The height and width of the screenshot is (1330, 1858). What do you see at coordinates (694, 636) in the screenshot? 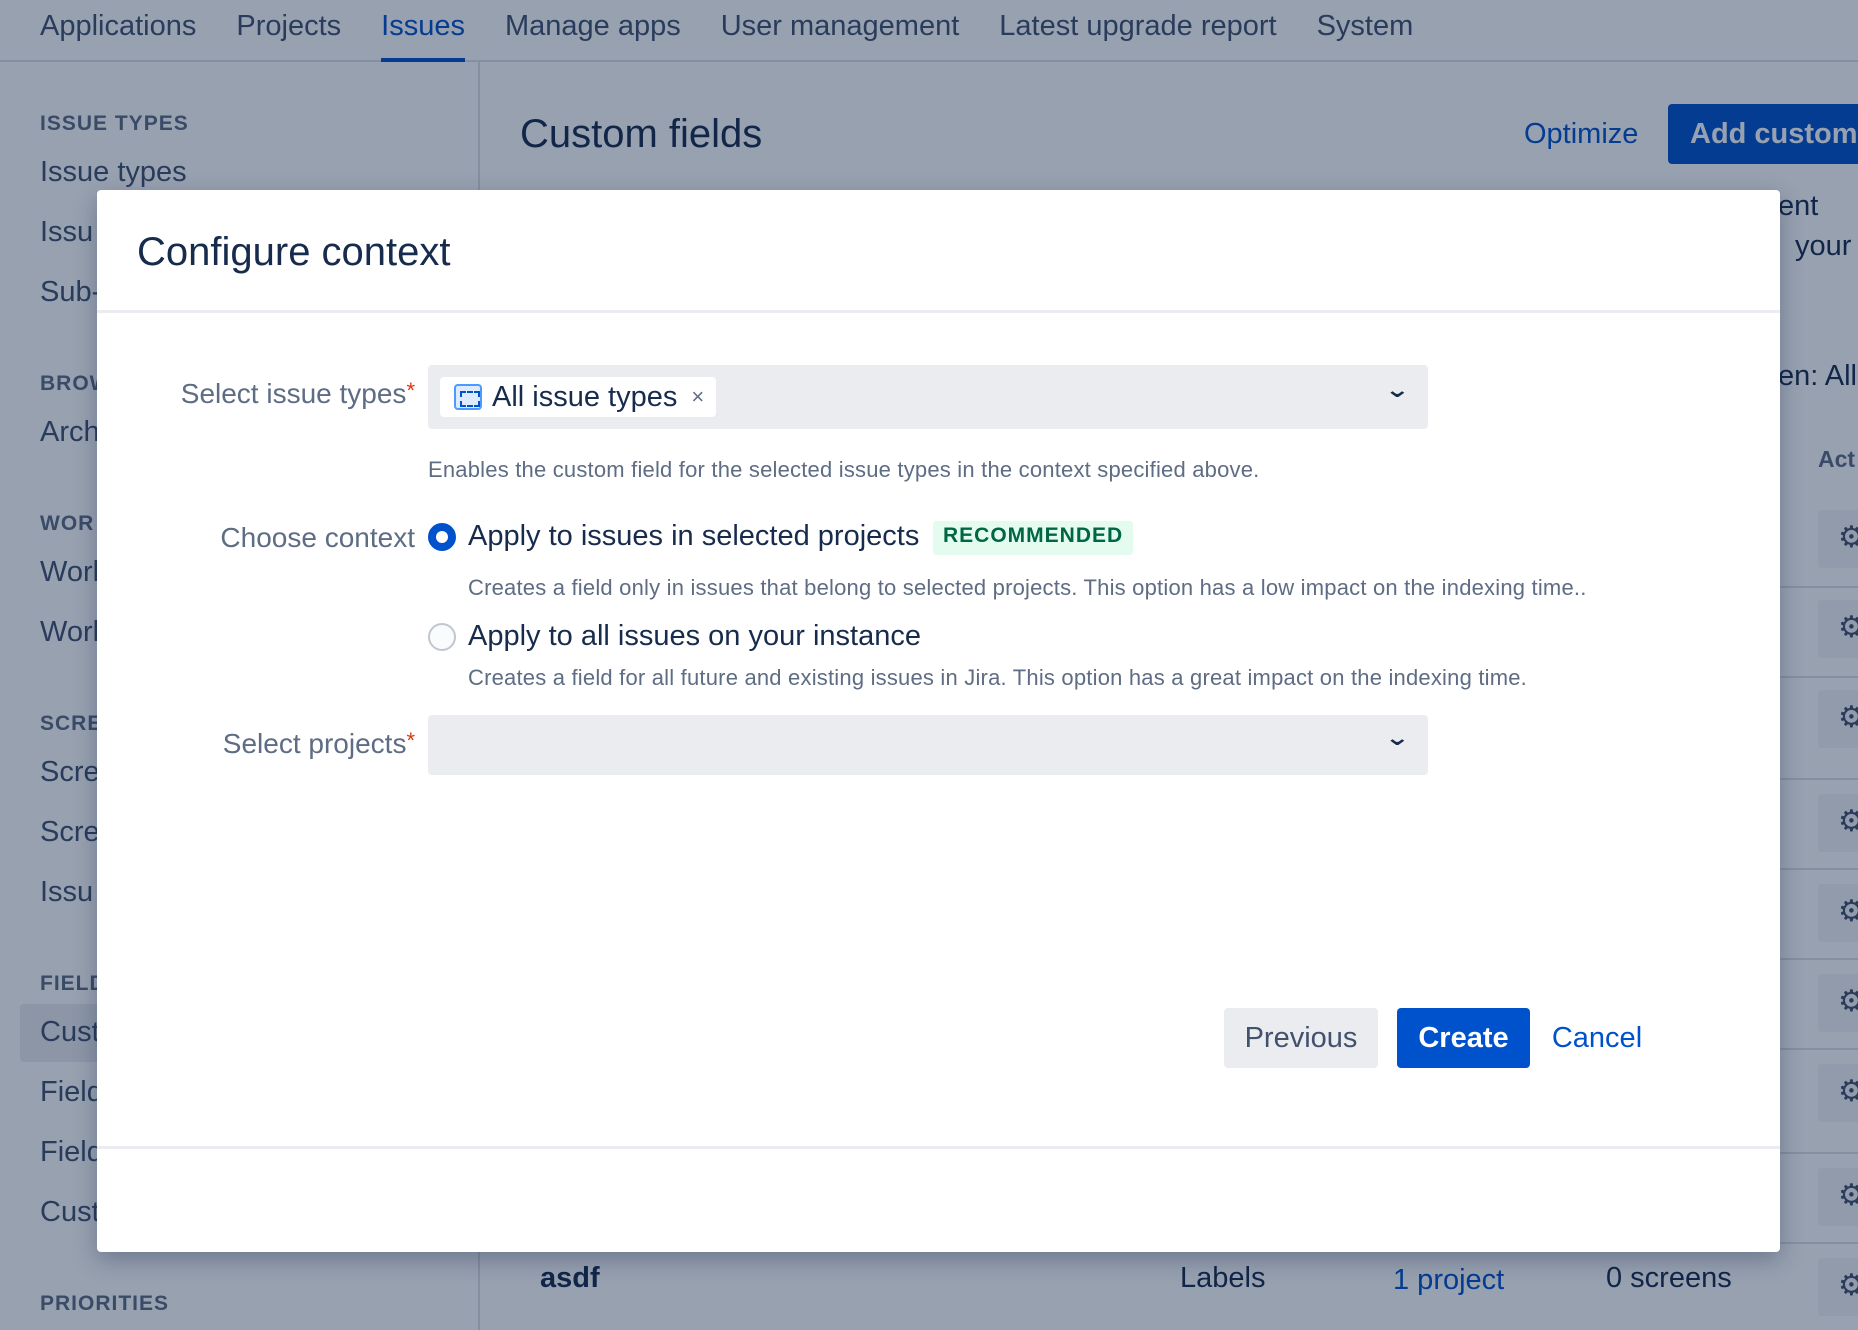
I see `radio-all-issues-label: Apply to all issues on your instance` at bounding box center [694, 636].